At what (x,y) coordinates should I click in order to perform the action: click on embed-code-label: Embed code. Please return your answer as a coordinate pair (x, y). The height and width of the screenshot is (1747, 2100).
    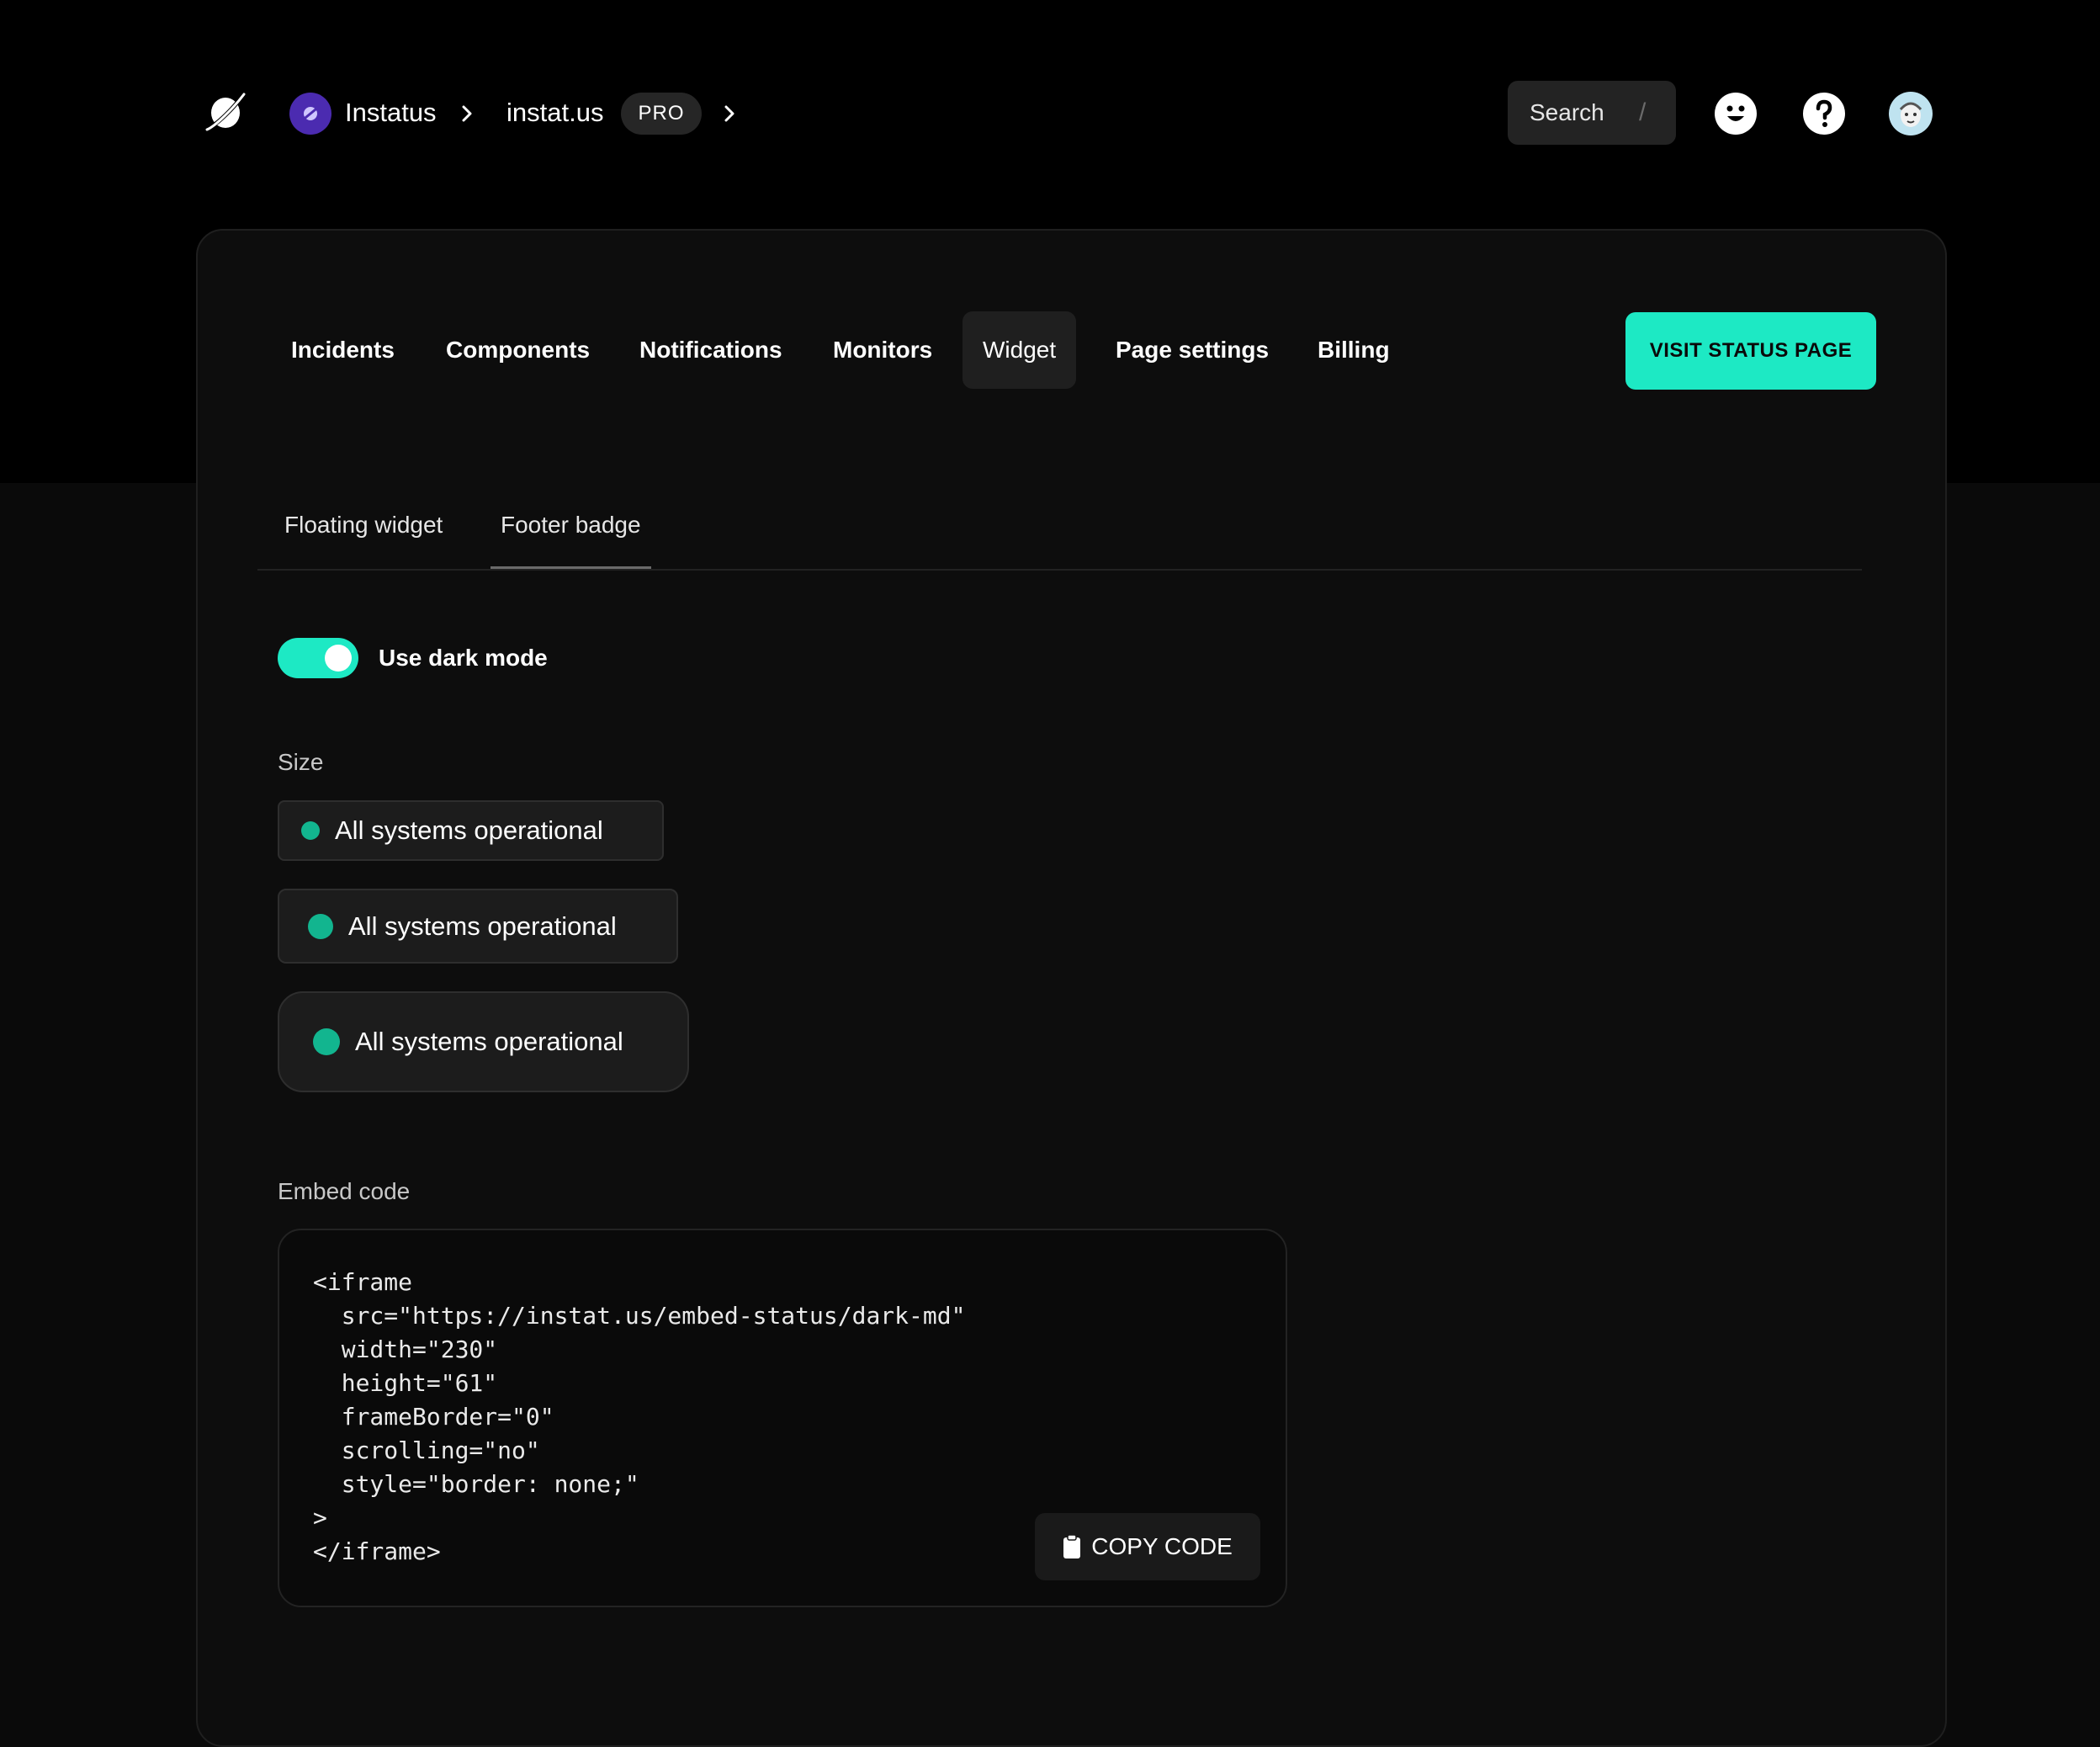
    Looking at the image, I should click on (344, 1191).